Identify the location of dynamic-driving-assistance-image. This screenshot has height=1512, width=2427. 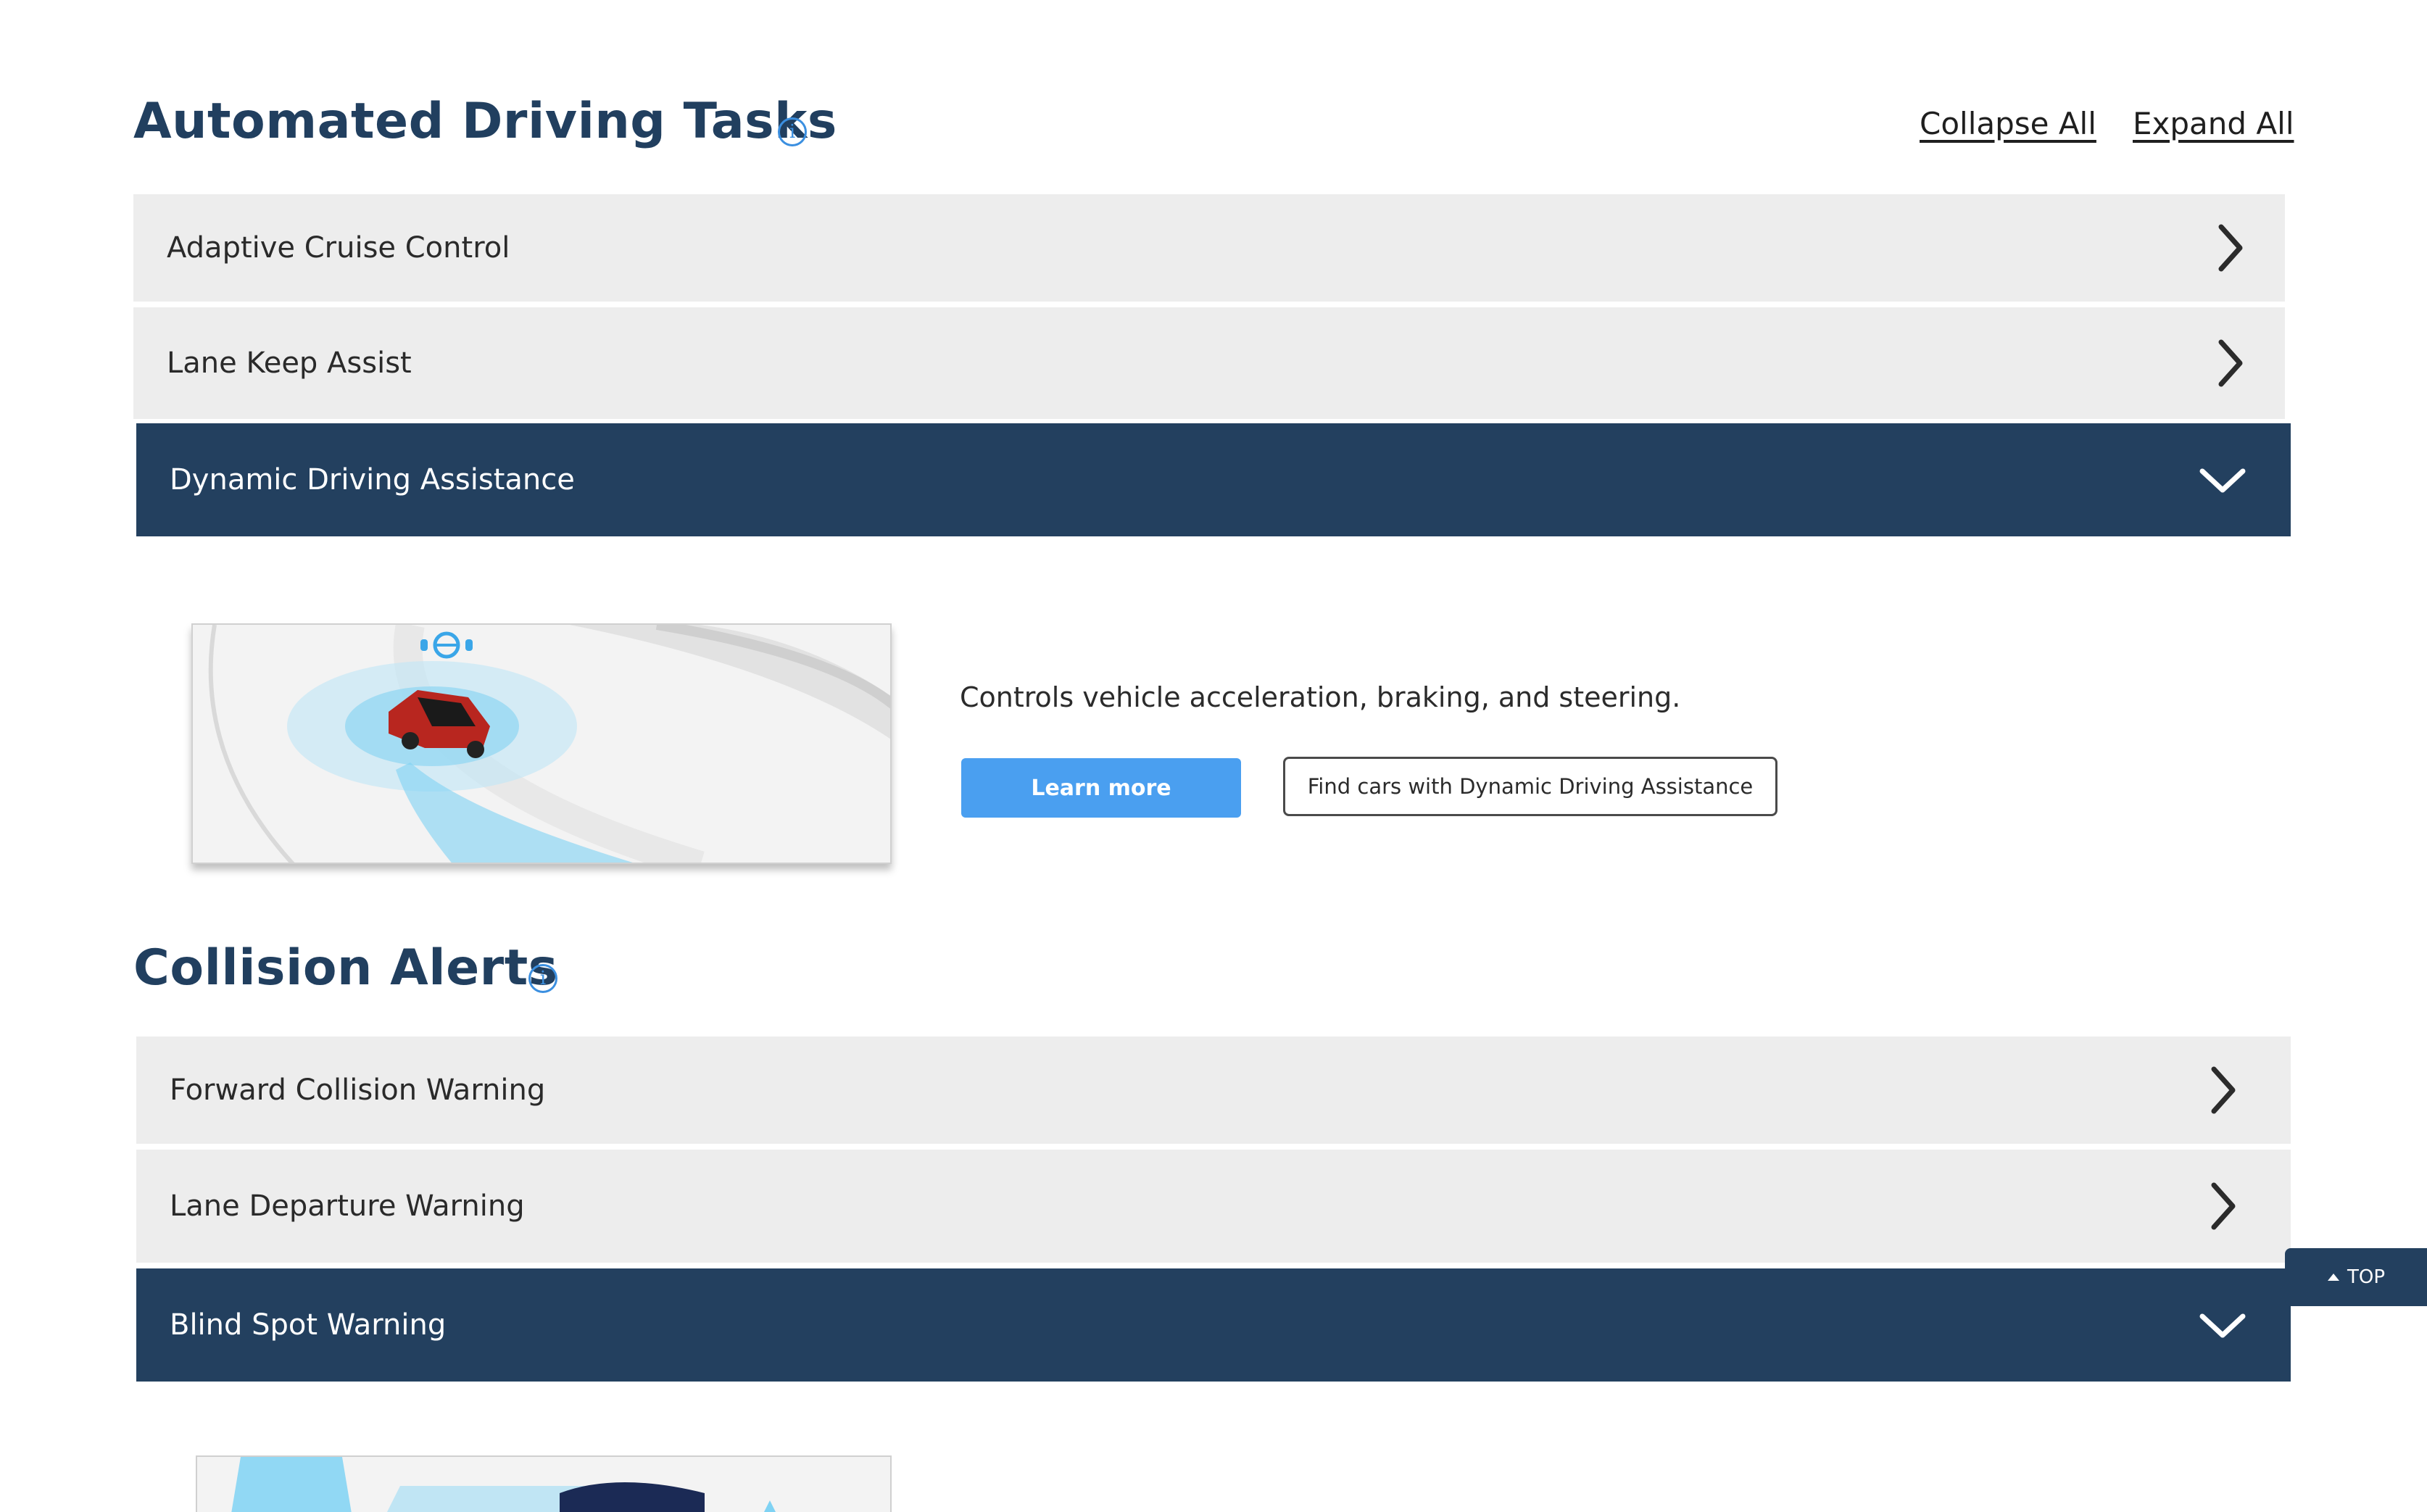
(541, 743).